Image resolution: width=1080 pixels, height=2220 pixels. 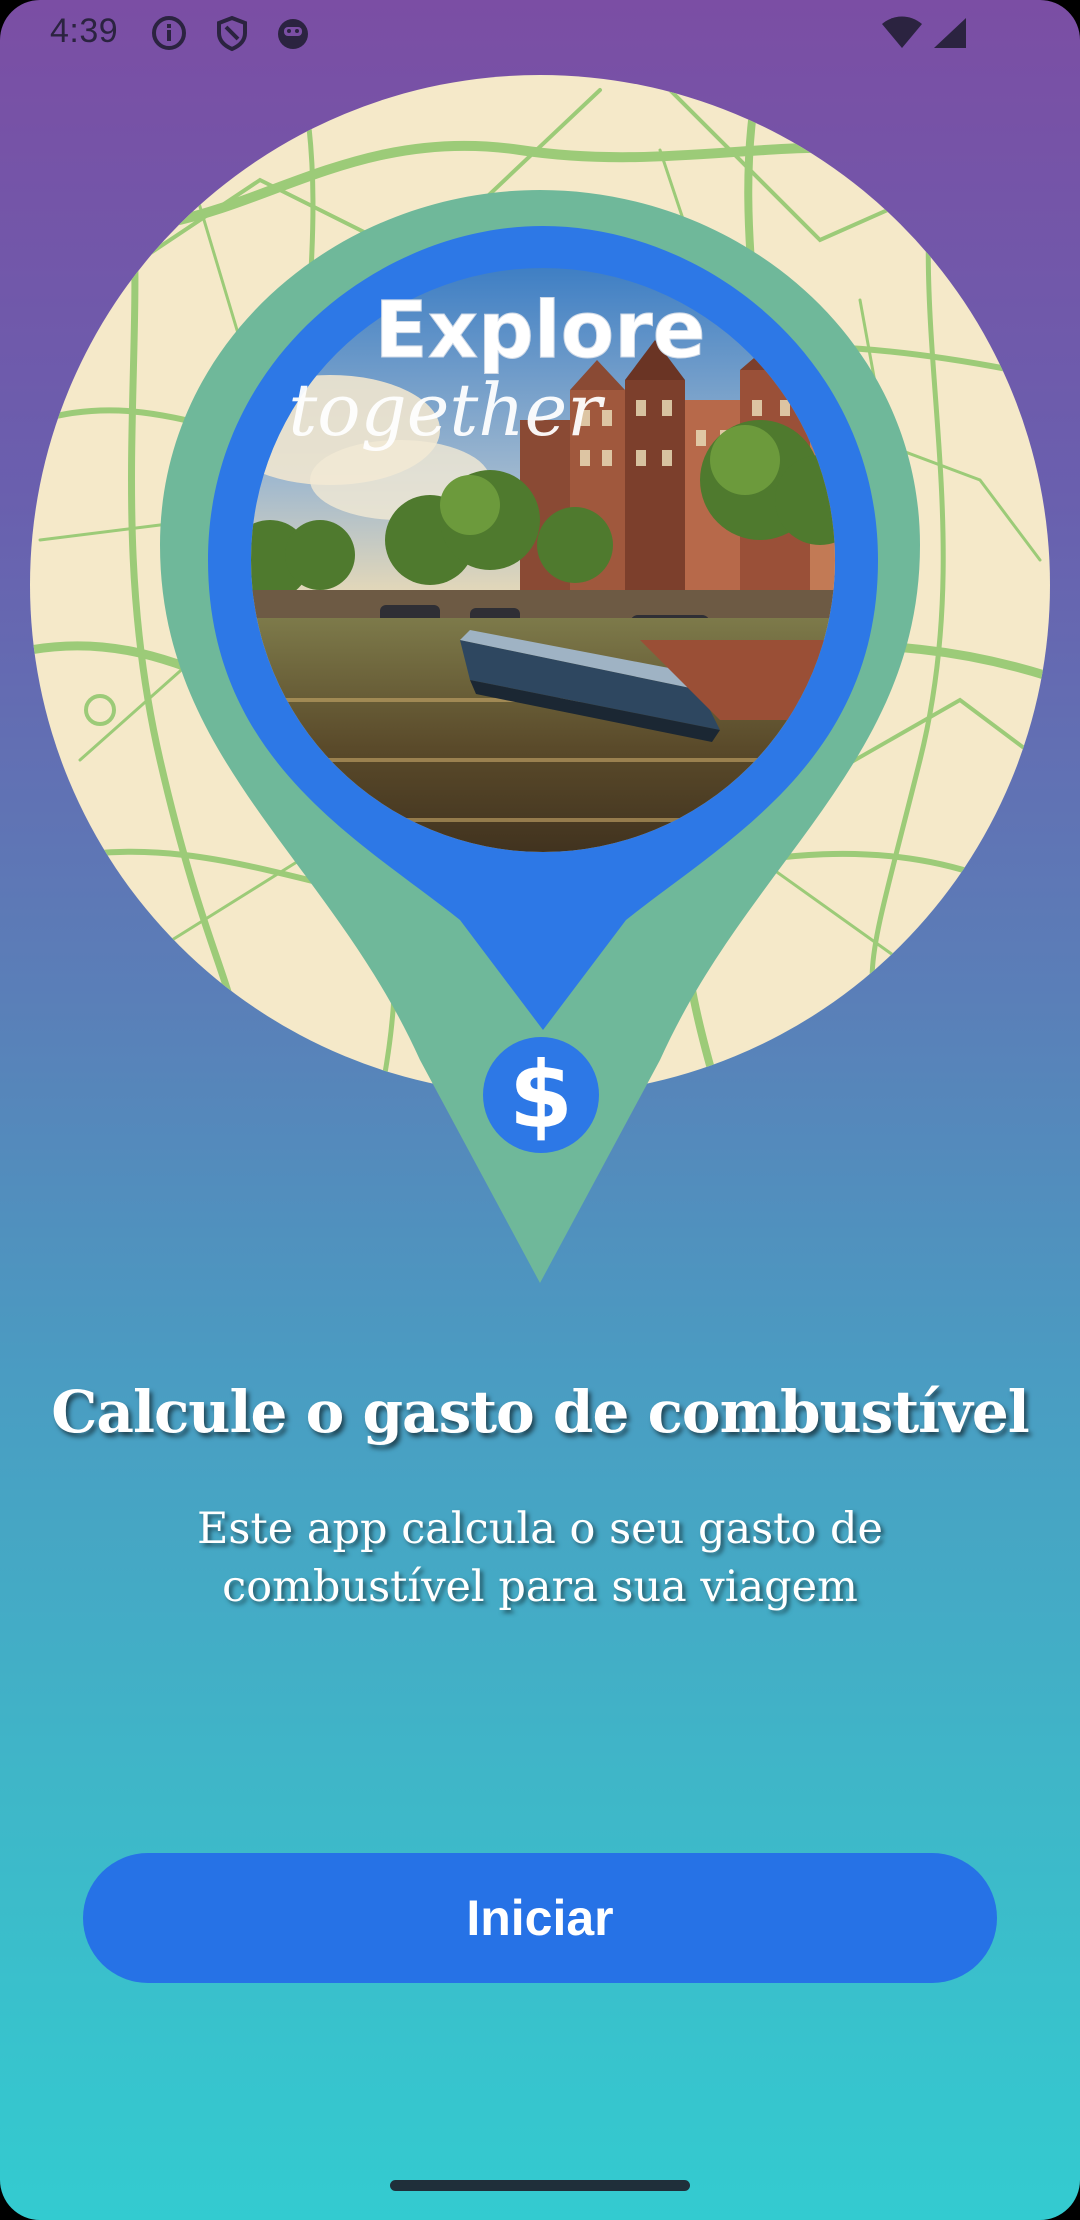 I want to click on svg-text: Explore, so click(x=539, y=331).